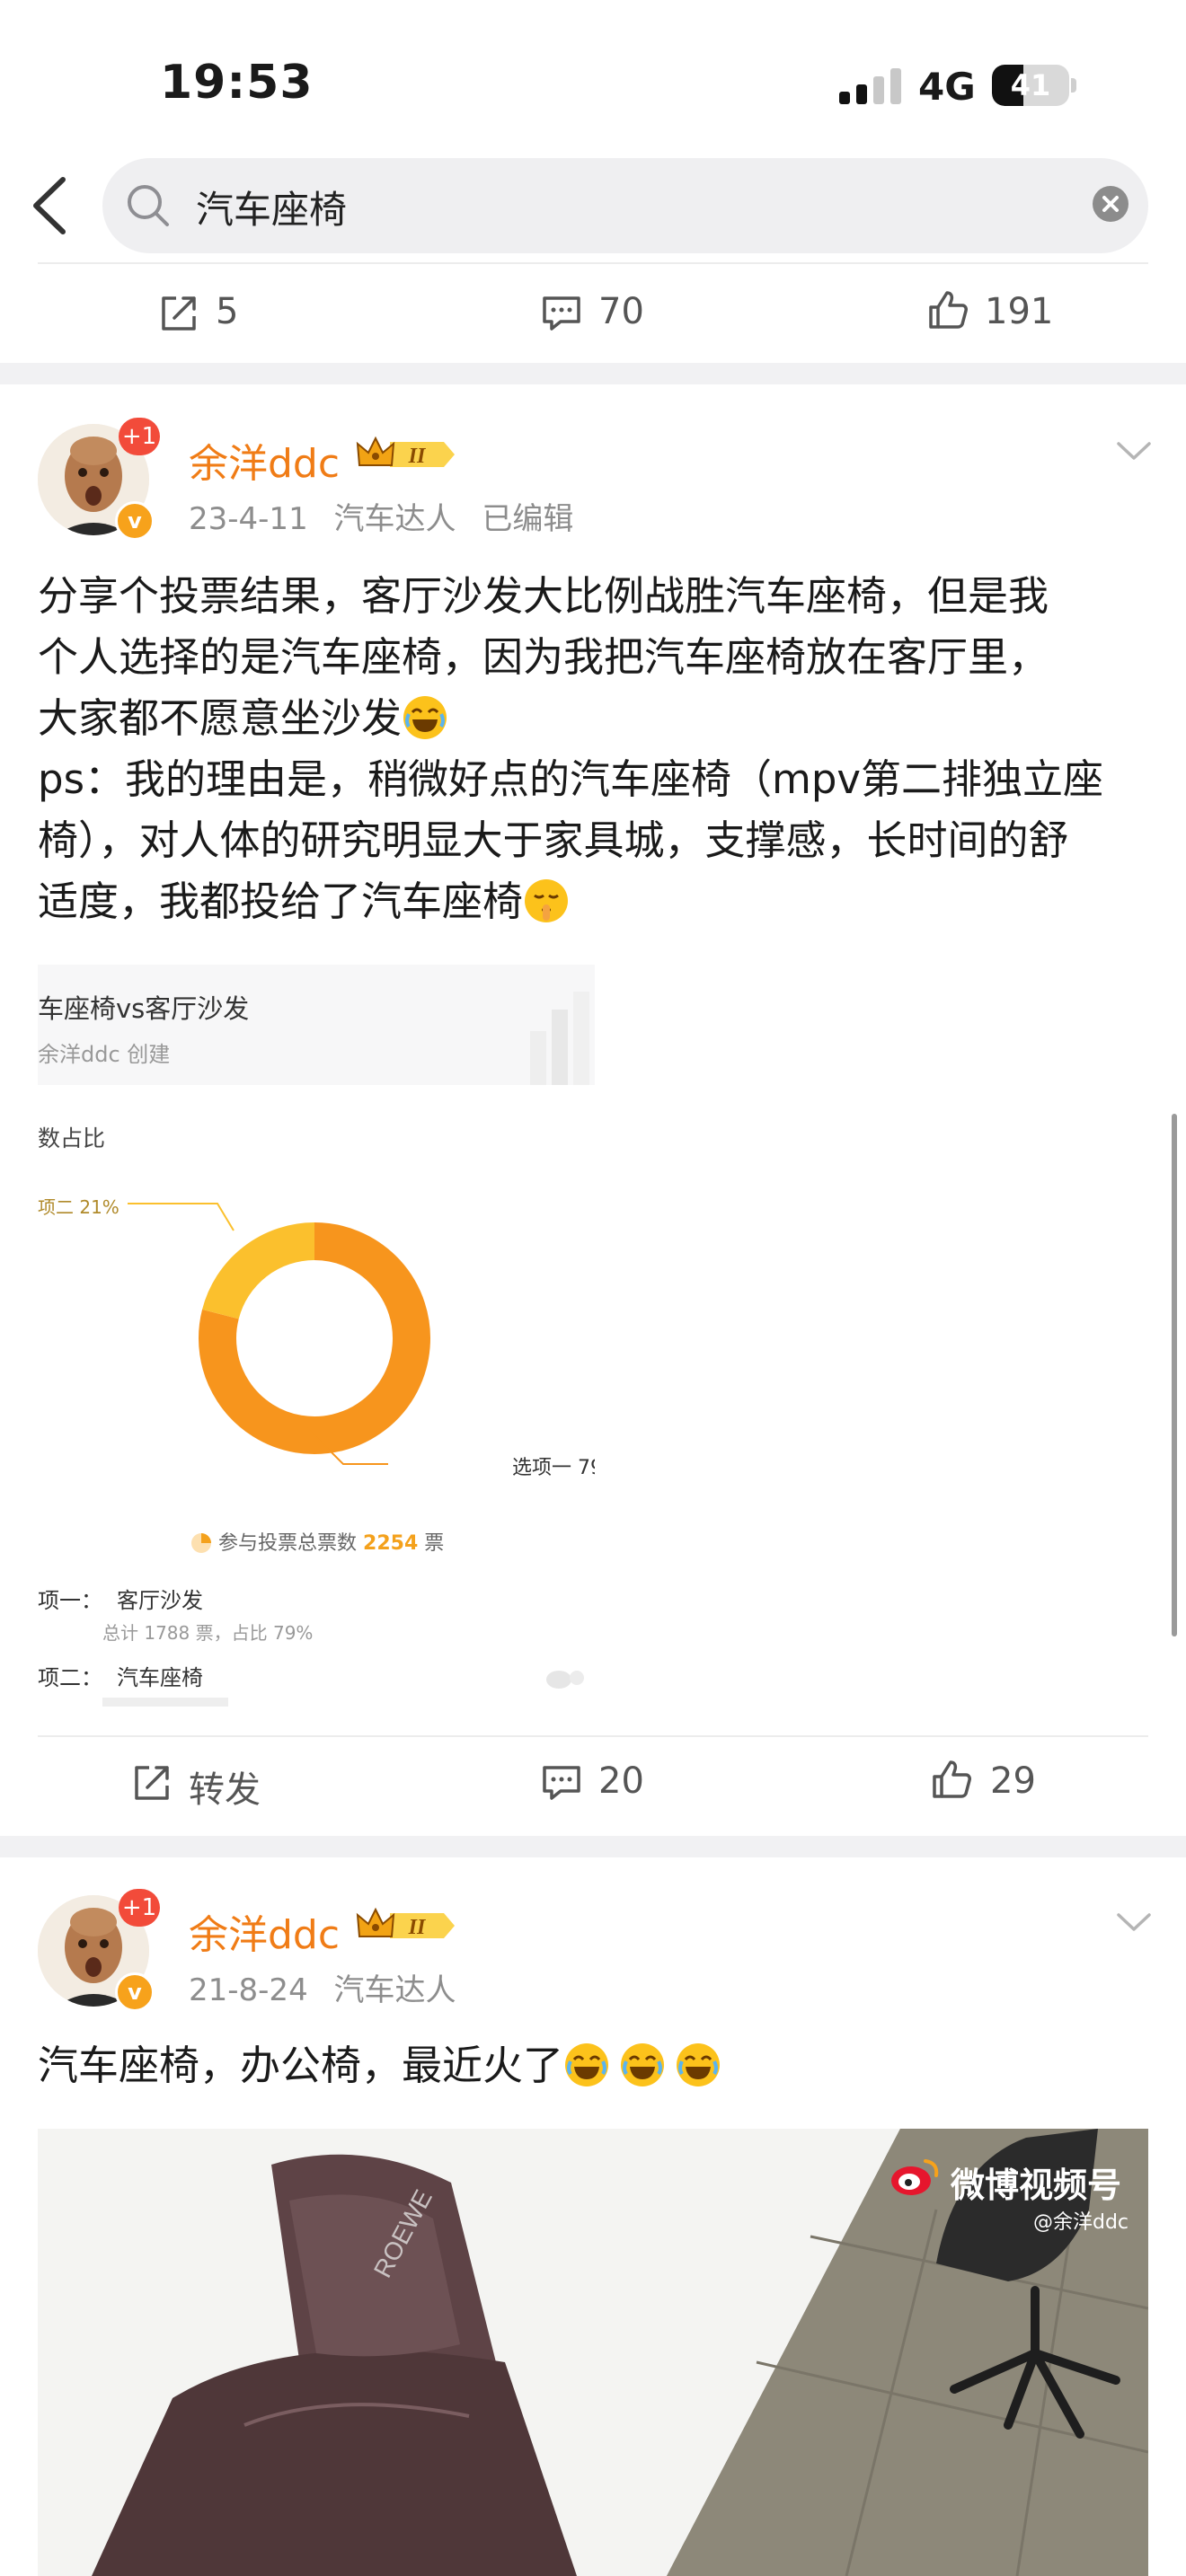 The height and width of the screenshot is (2576, 1186). I want to click on poll-total-prefix: 参与投票总票数, so click(288, 1543).